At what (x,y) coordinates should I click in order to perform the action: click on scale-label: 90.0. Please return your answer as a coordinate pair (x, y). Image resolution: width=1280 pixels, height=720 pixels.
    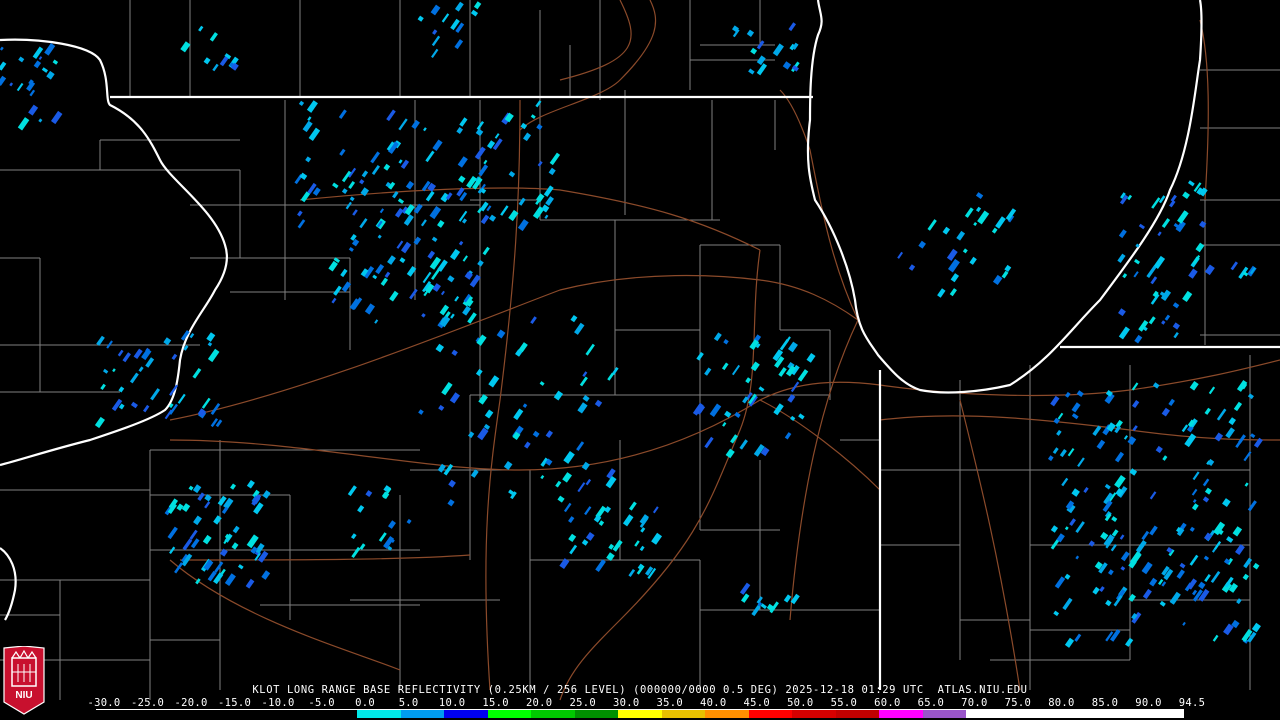
    Looking at the image, I should click on (1148, 703).